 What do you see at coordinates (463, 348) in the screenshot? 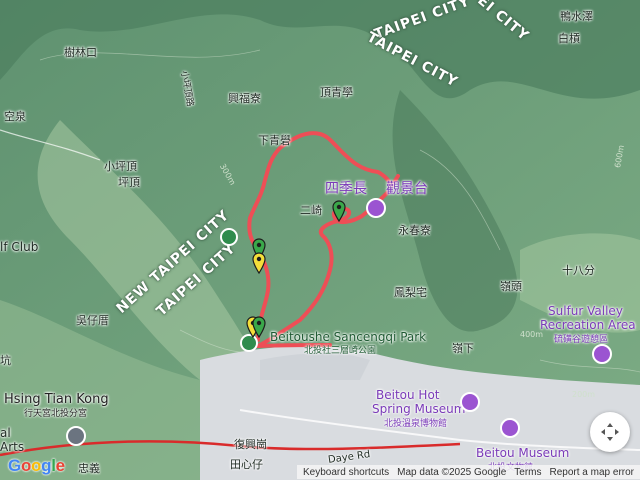
I see `label-lingxia: 嶺下` at bounding box center [463, 348].